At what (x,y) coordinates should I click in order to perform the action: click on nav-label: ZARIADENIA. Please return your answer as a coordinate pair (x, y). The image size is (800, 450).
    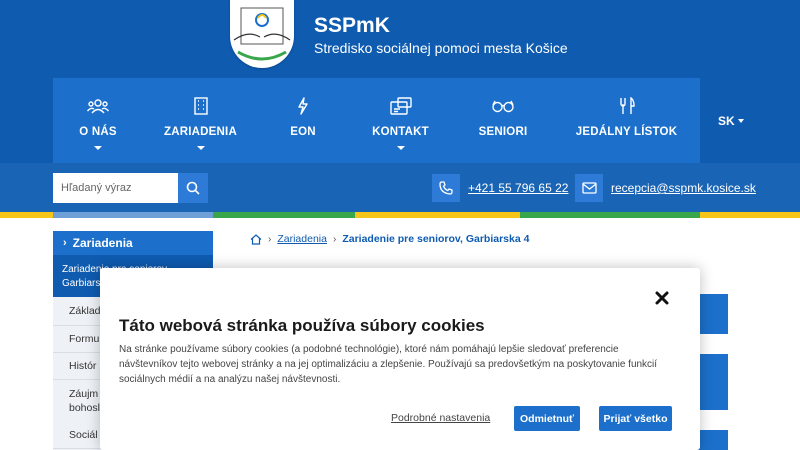
    Looking at the image, I should click on (200, 132).